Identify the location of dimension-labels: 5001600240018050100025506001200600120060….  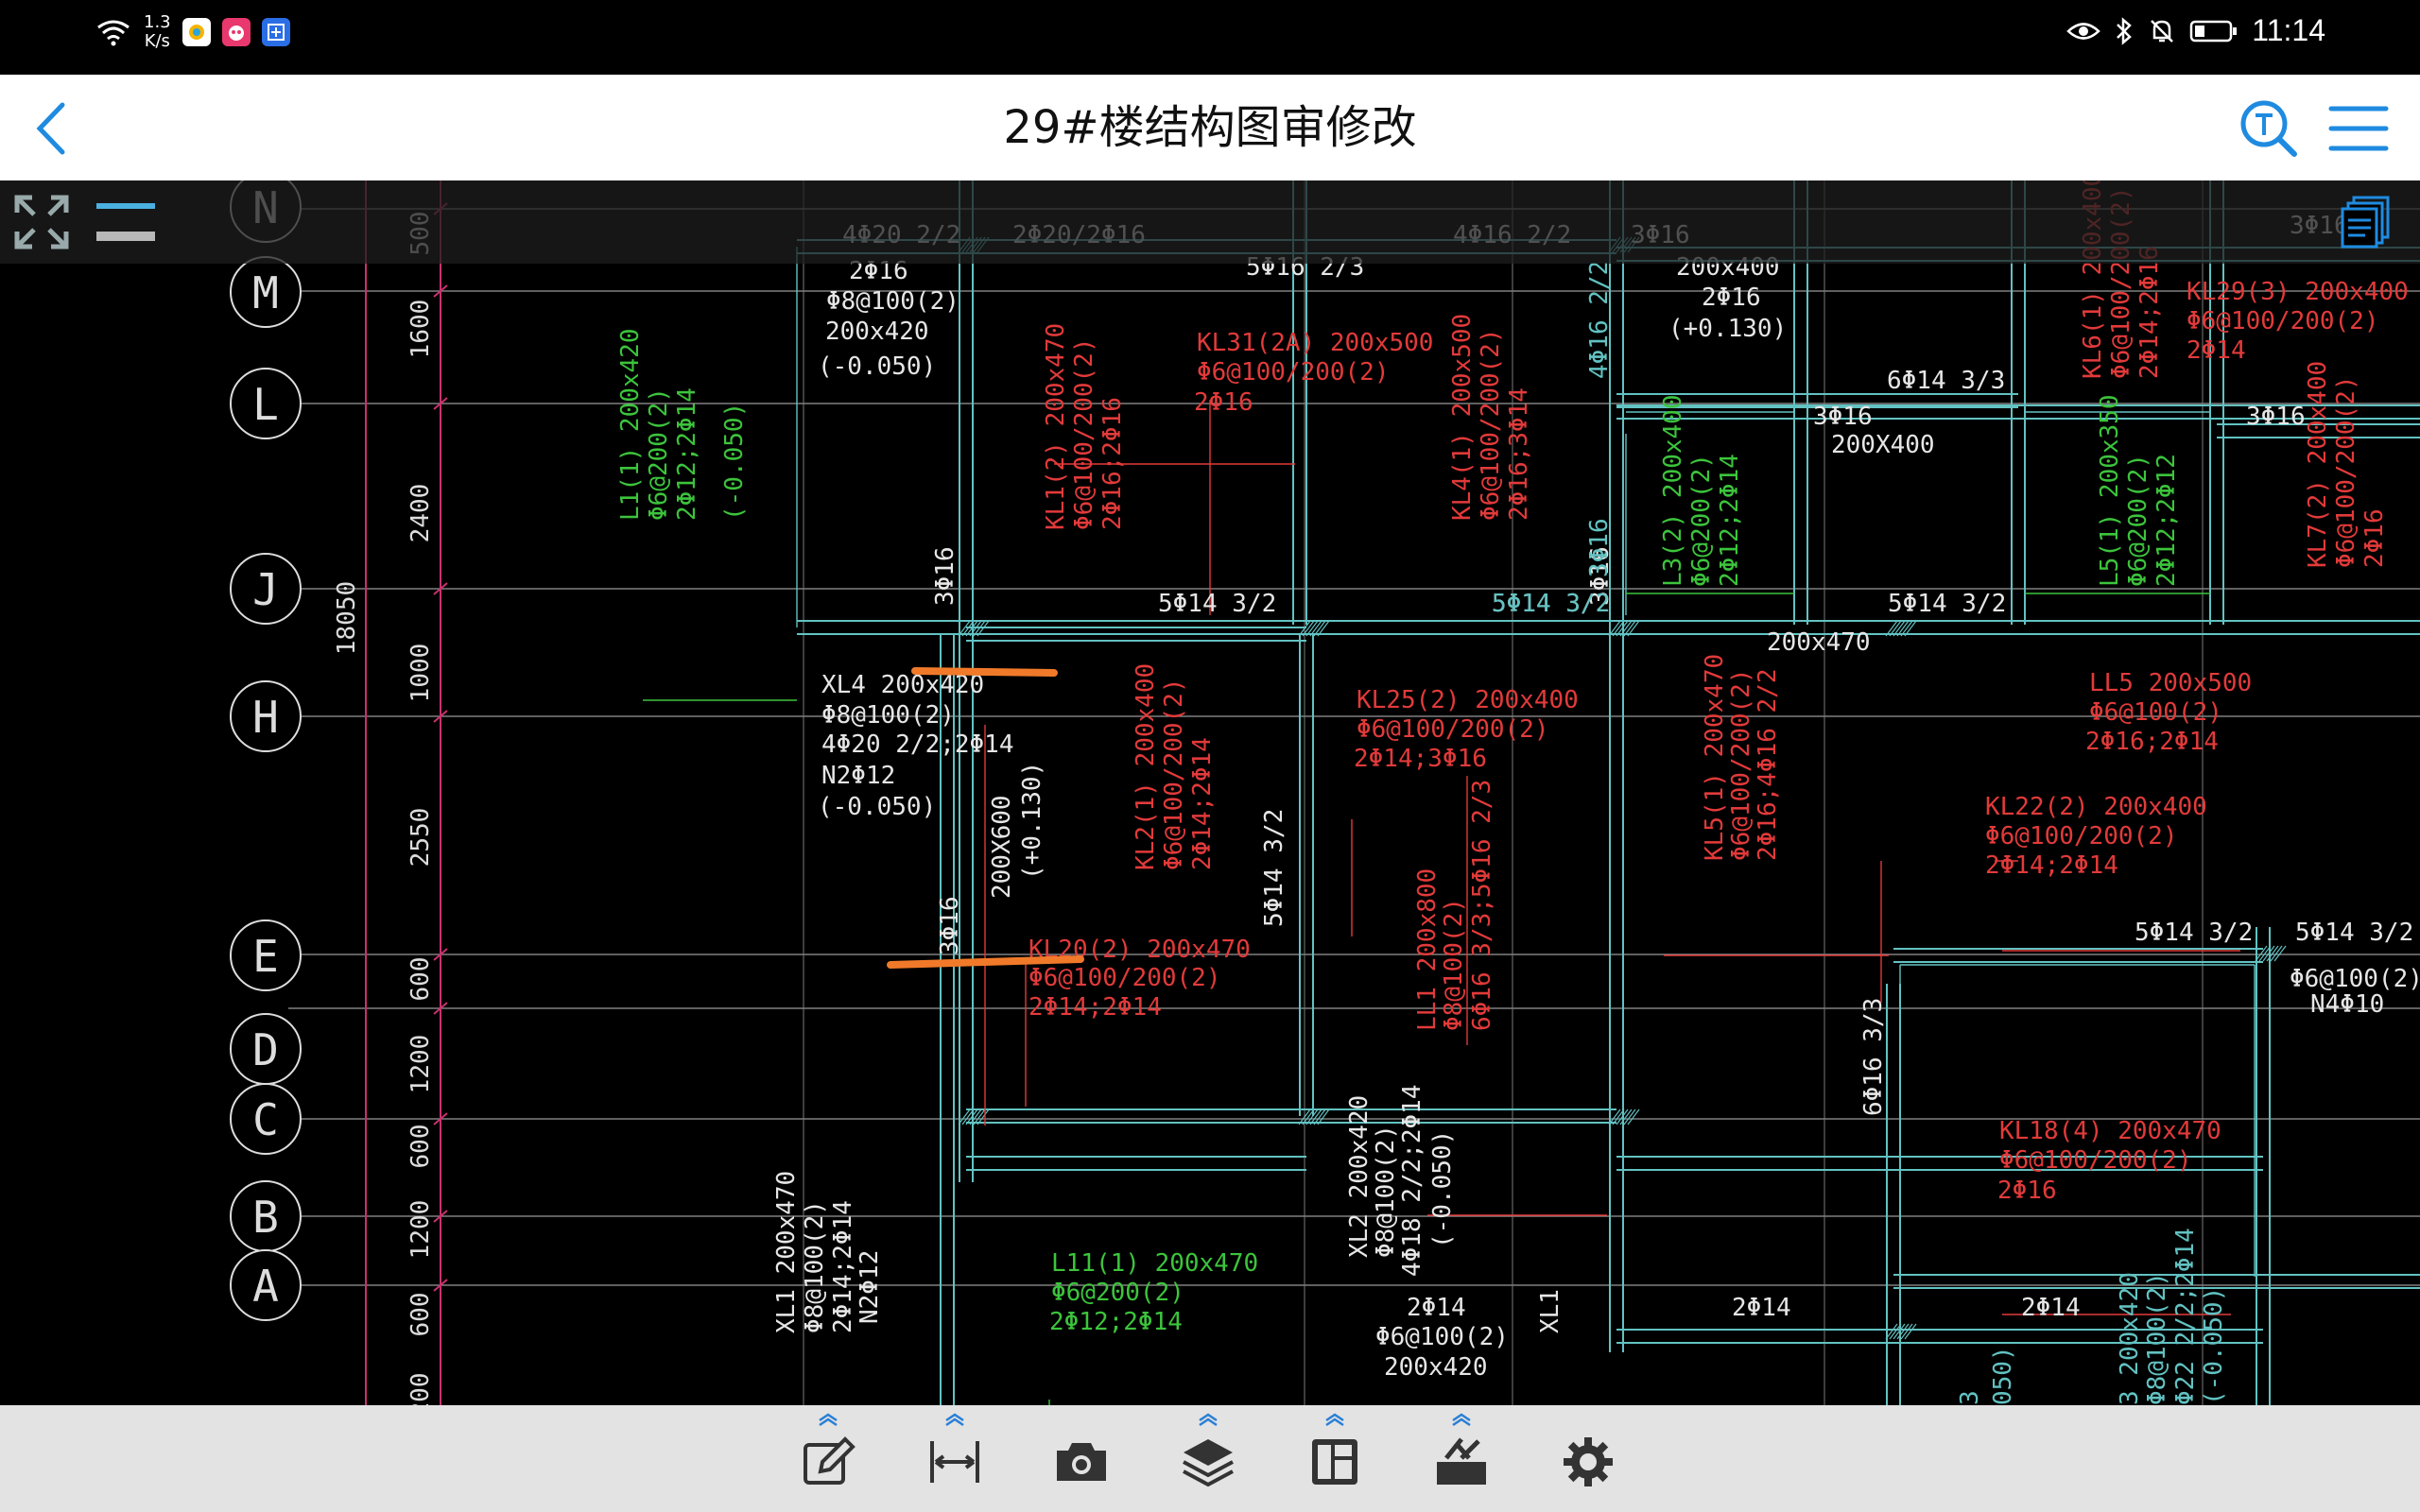
(384, 808).